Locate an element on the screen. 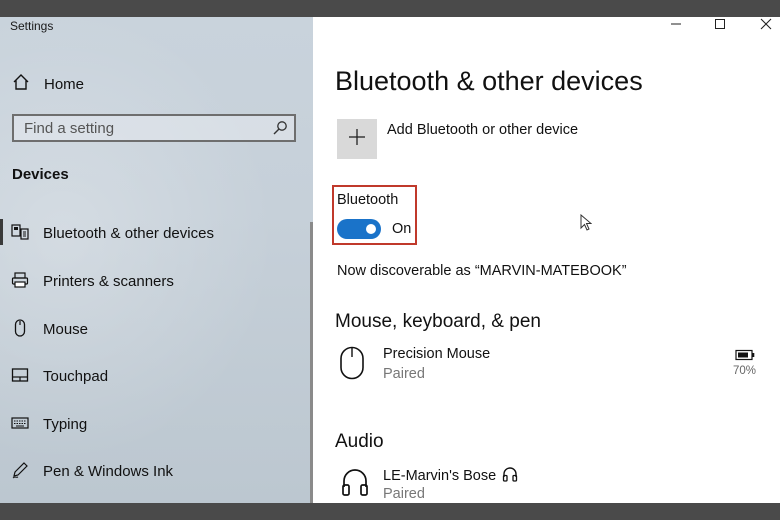 The height and width of the screenshot is (520, 780). sidebar-item-touchpad: Touchpad is located at coordinates (150, 376).